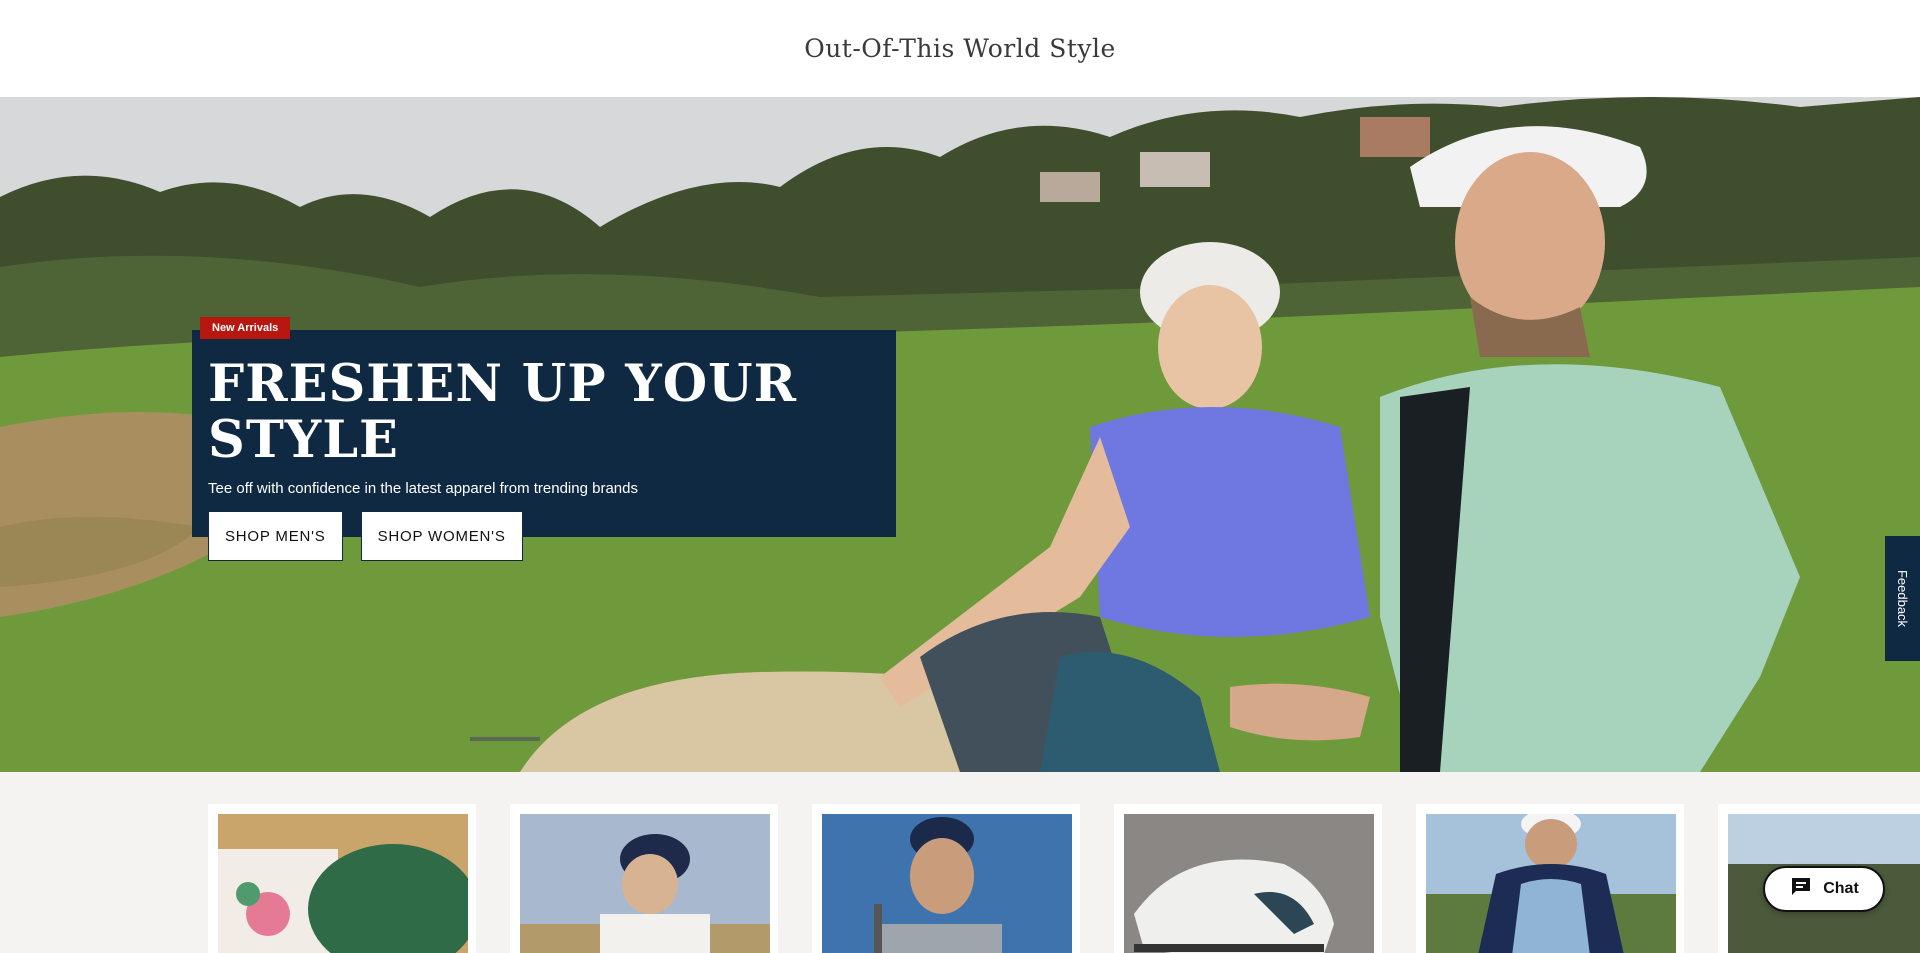 The image size is (1920, 953). I want to click on feedback-tab: Feedback, so click(1902, 598).